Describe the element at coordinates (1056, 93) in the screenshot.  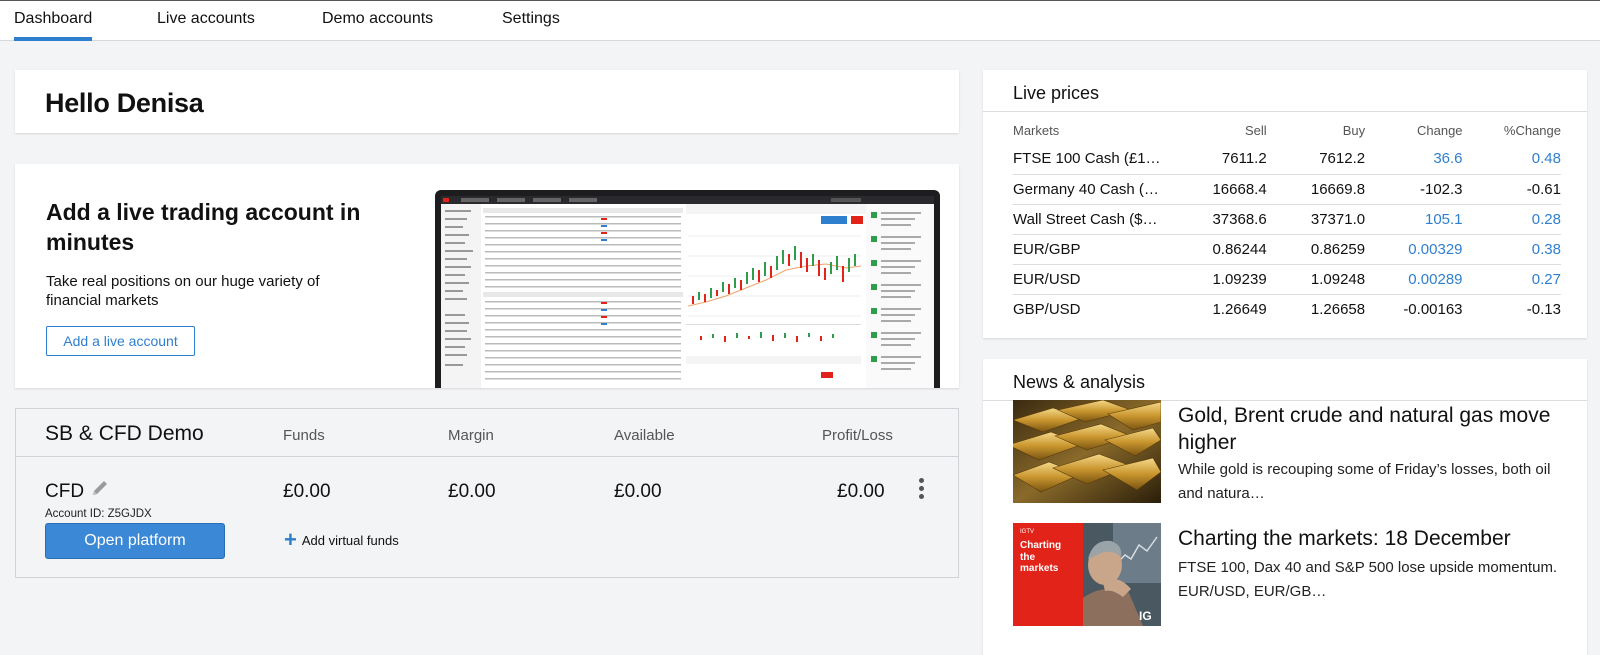
I see `live-prices-title: Live prices` at that location.